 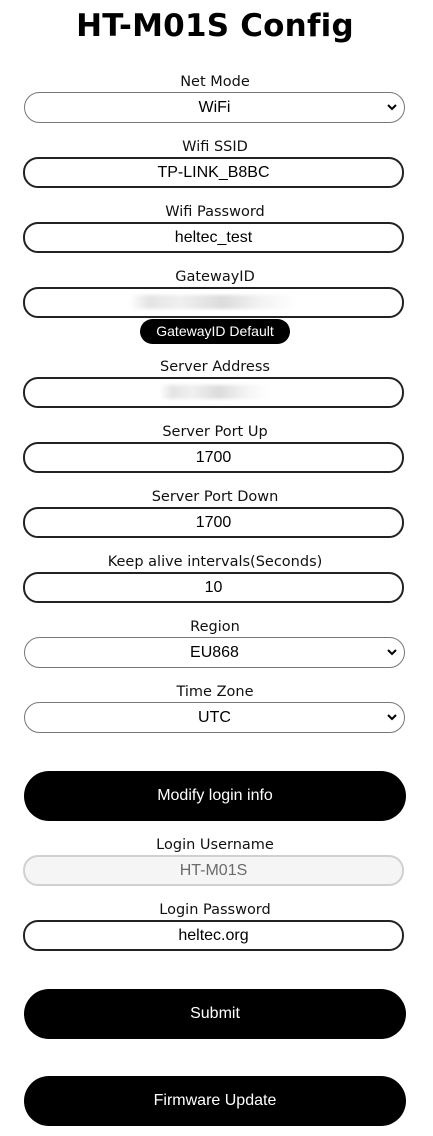 I want to click on wifi-password-label: Wifi Password, so click(x=215, y=212).